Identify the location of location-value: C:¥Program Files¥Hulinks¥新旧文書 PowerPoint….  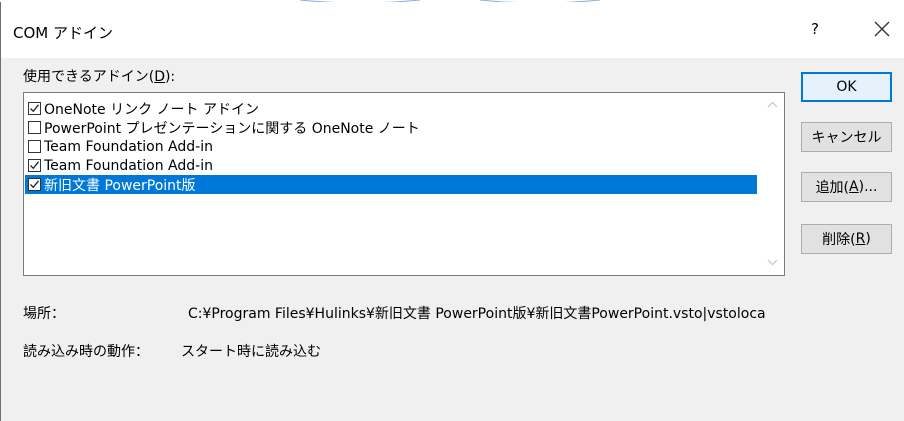
(477, 314).